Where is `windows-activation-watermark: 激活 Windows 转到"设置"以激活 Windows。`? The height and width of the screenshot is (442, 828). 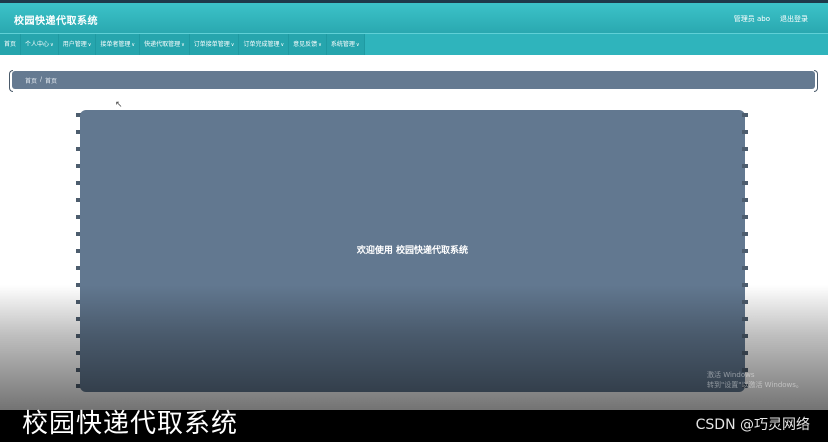
windows-activation-watermark: 激活 Windows 转到"设置"以激活 Windows。 is located at coordinates (755, 380).